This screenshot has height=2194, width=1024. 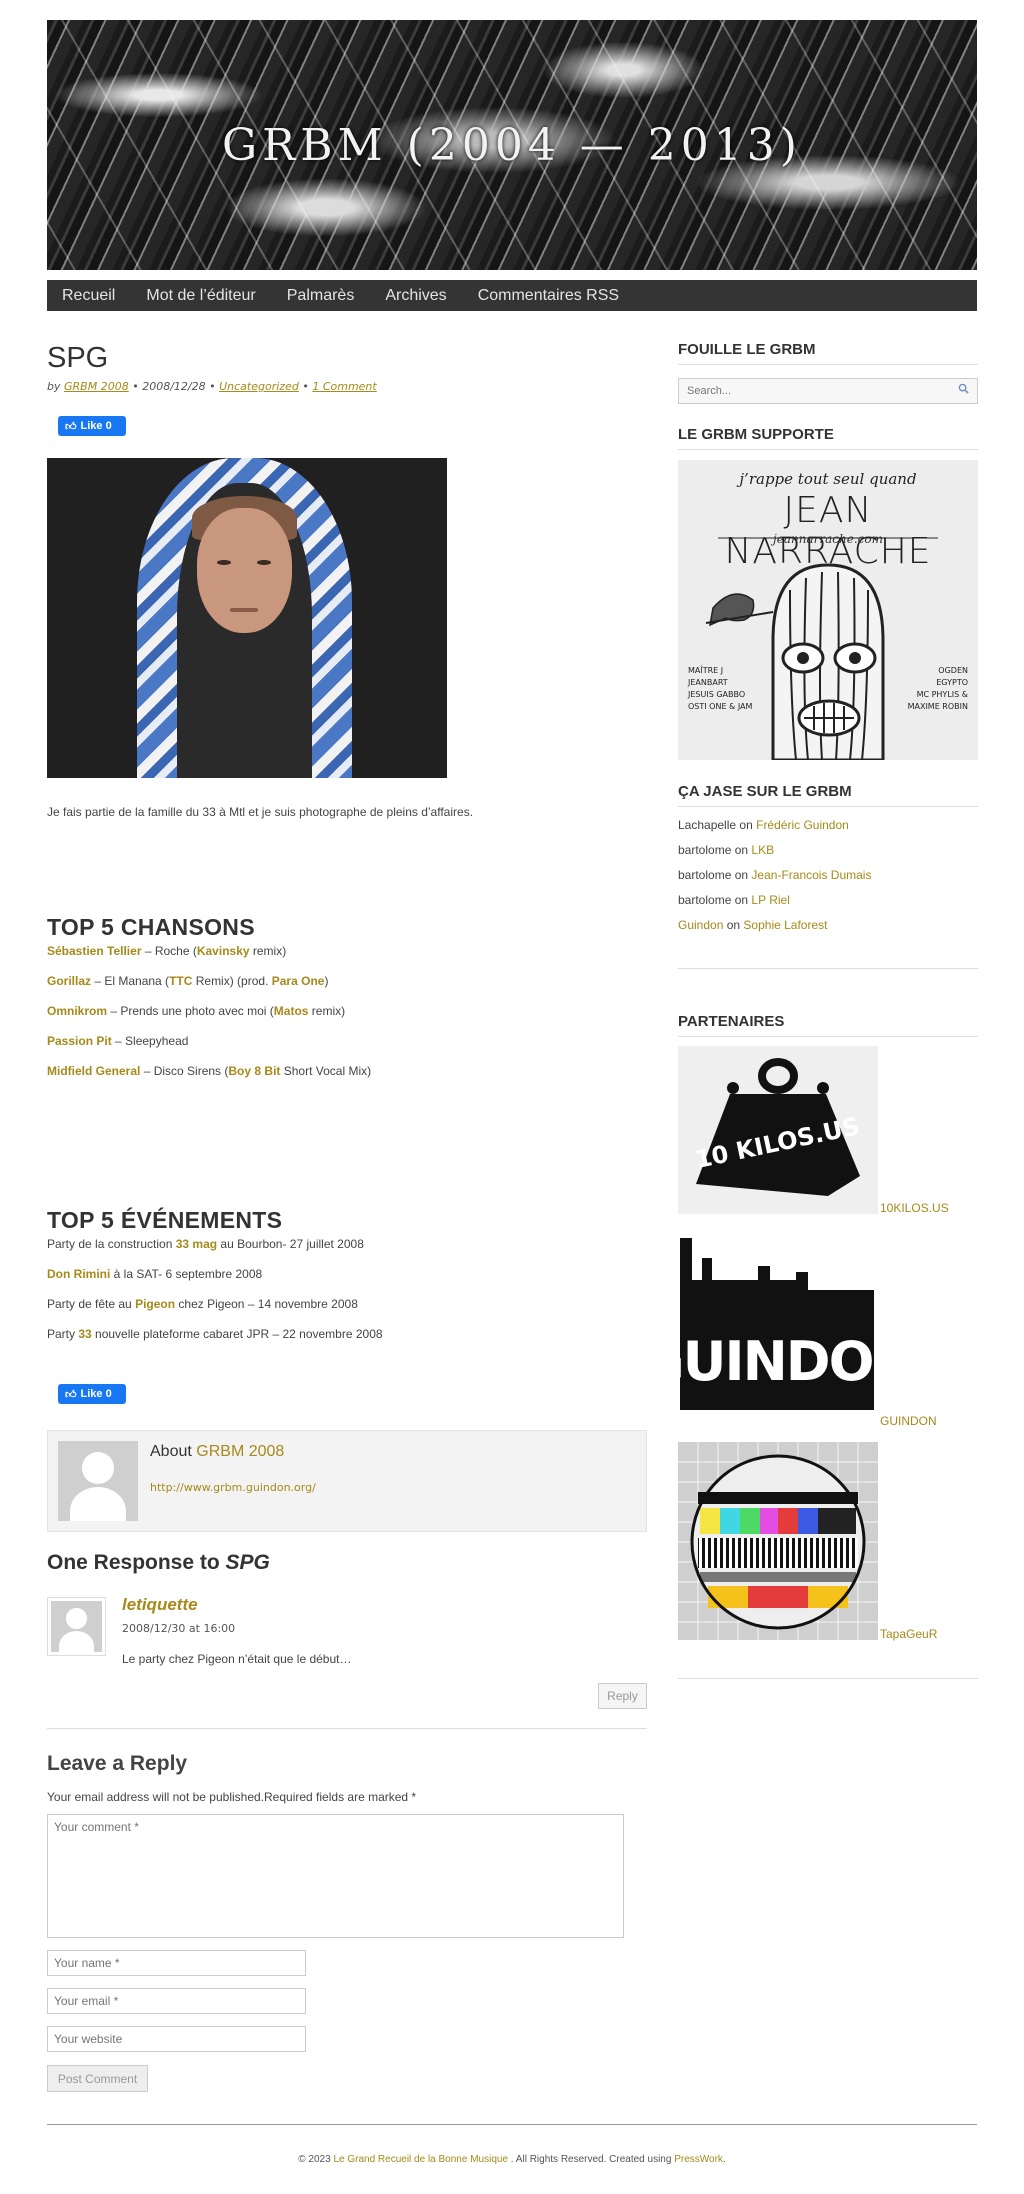 I want to click on partner-link-10kilos: 10KILOS.US, so click(x=914, y=1208).